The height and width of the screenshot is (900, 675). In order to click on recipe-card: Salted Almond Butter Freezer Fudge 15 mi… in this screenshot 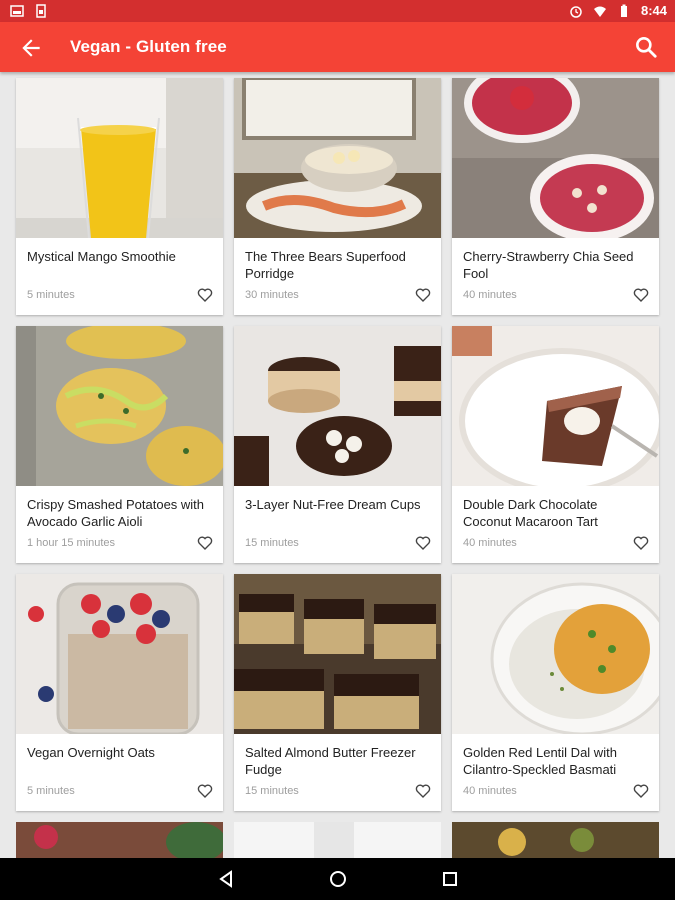, I will do `click(337, 692)`.